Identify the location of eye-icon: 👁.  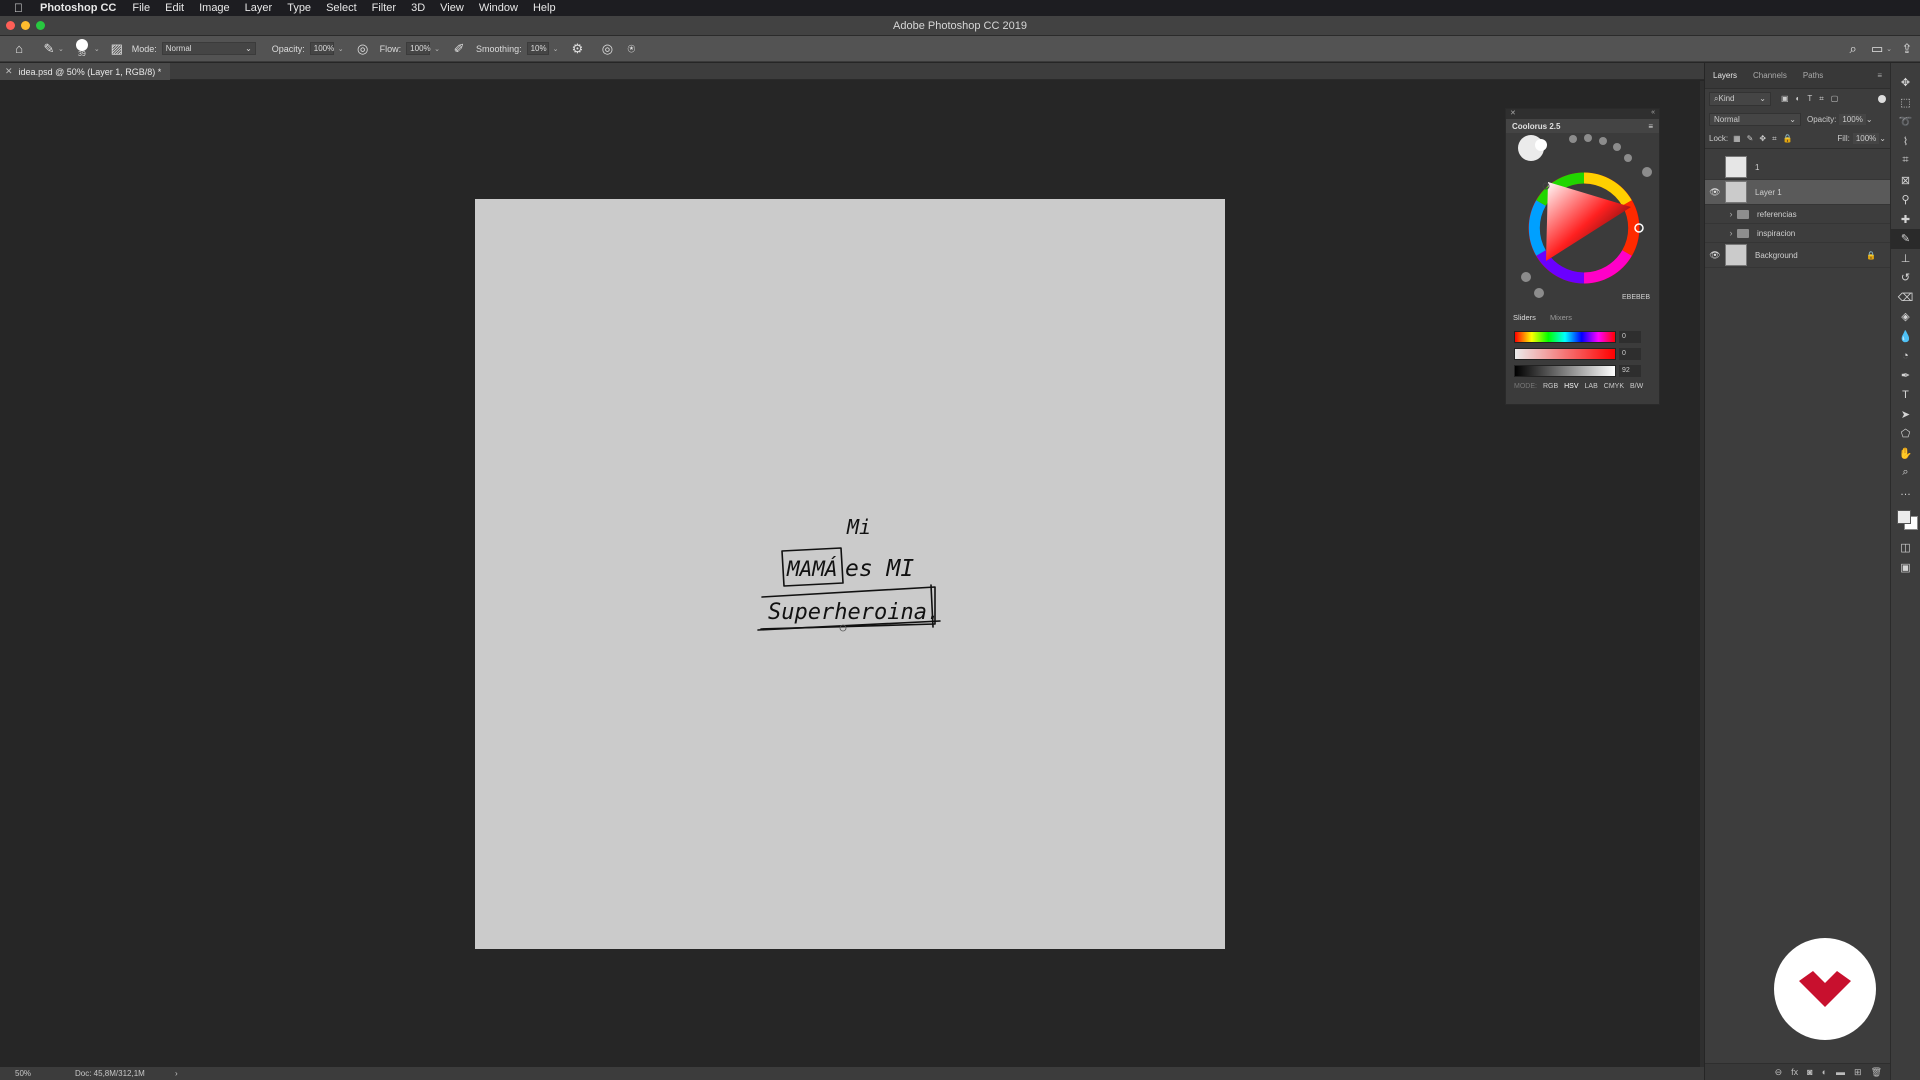
(1715, 255).